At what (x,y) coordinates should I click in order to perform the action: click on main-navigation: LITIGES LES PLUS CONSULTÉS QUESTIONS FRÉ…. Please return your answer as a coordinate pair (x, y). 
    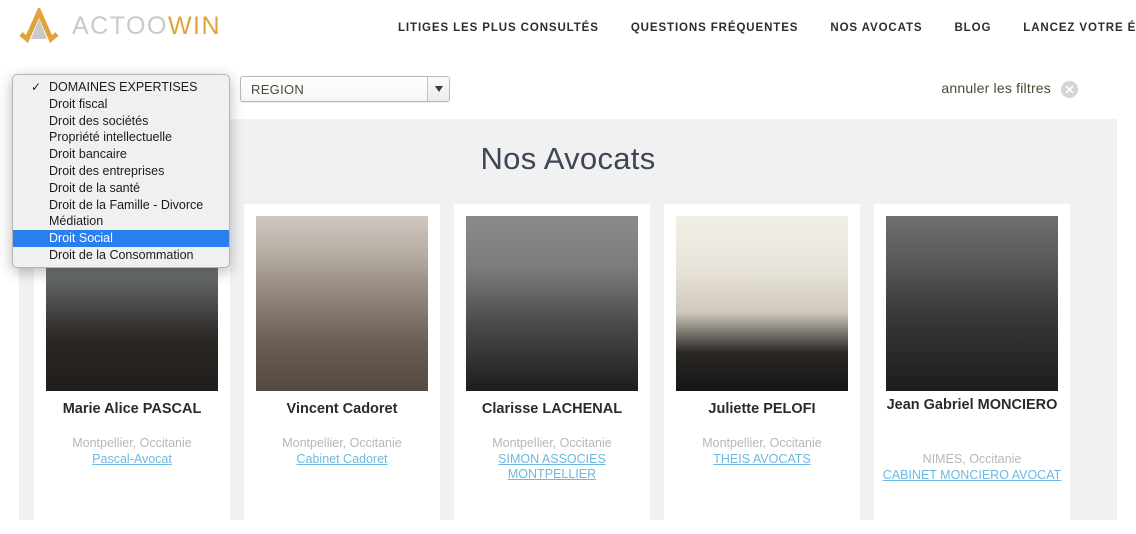
    Looking at the image, I should click on (767, 39).